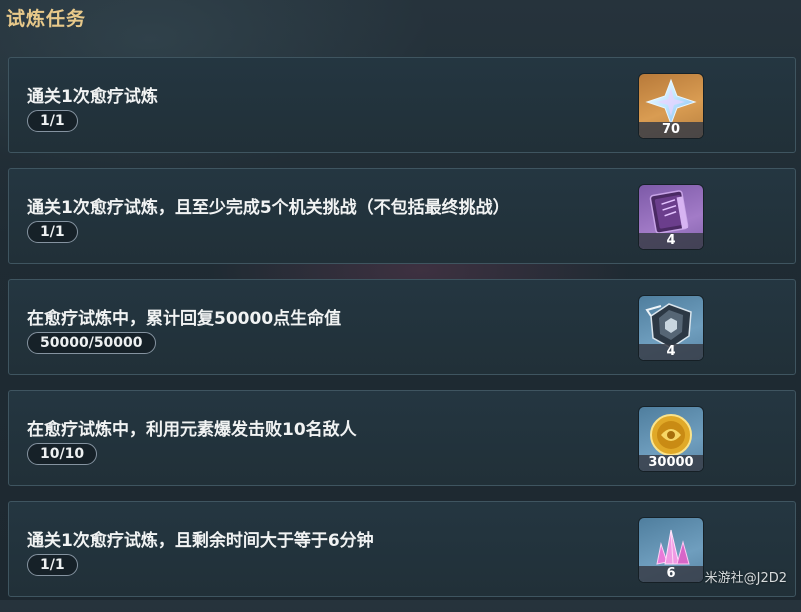 This screenshot has width=801, height=612. What do you see at coordinates (745, 578) in the screenshot?
I see `watermark: 米游社@J2D2` at bounding box center [745, 578].